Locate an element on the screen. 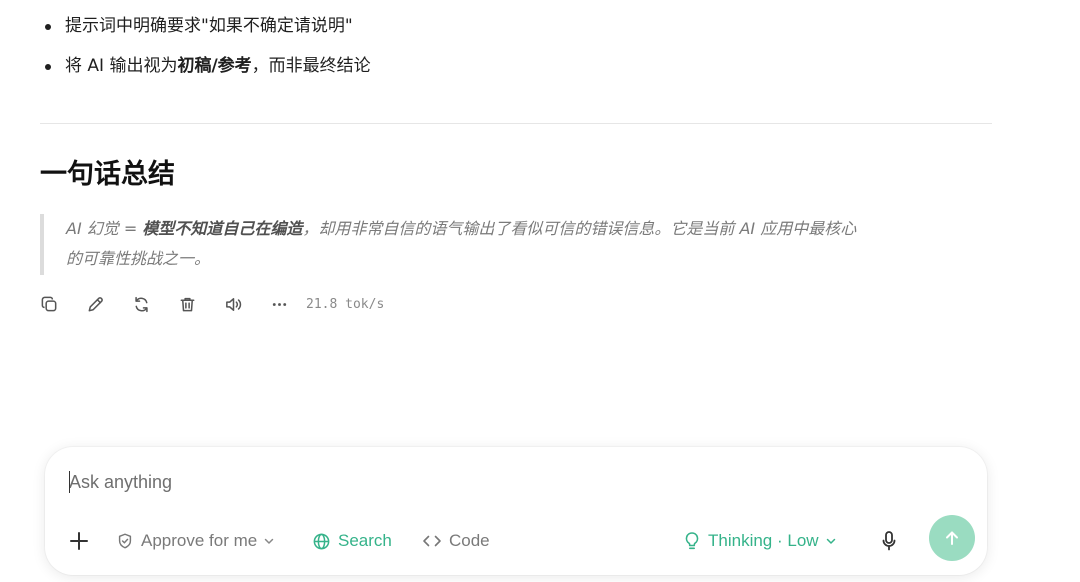  code-icon is located at coordinates (432, 541).